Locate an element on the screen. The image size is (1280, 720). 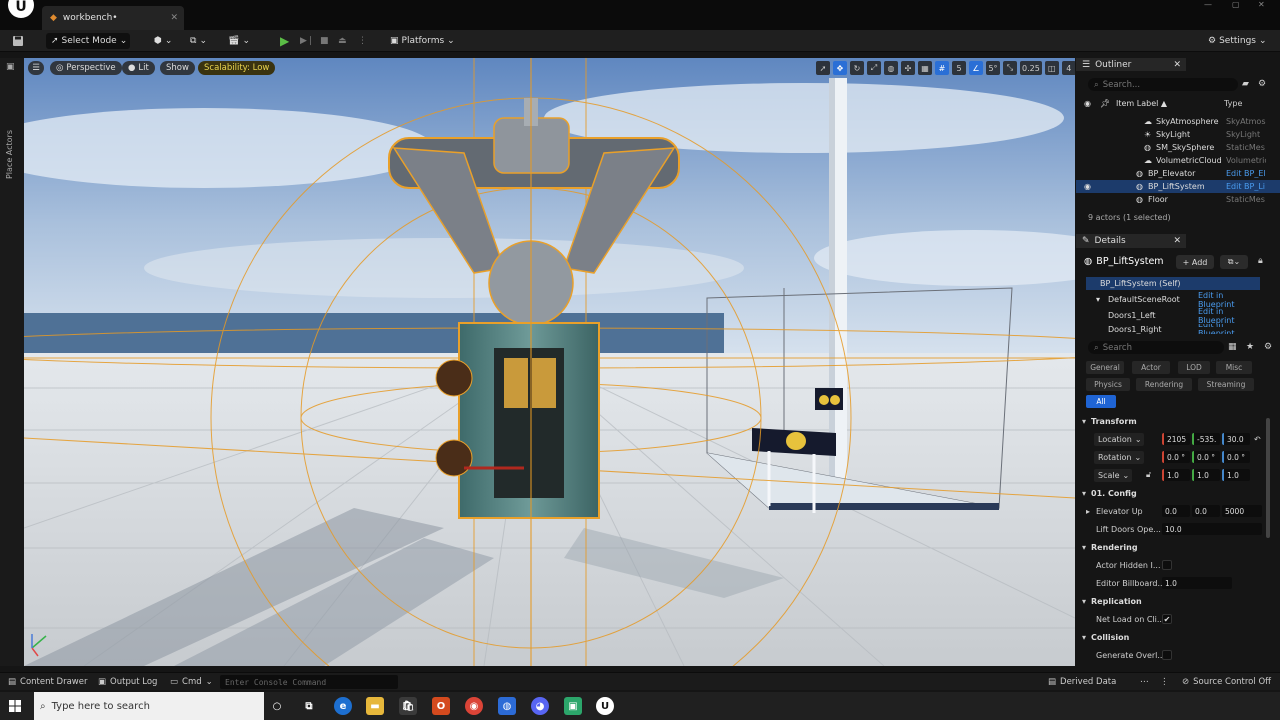
rotation-snap-icon: ∠ is located at coordinates (976, 68).